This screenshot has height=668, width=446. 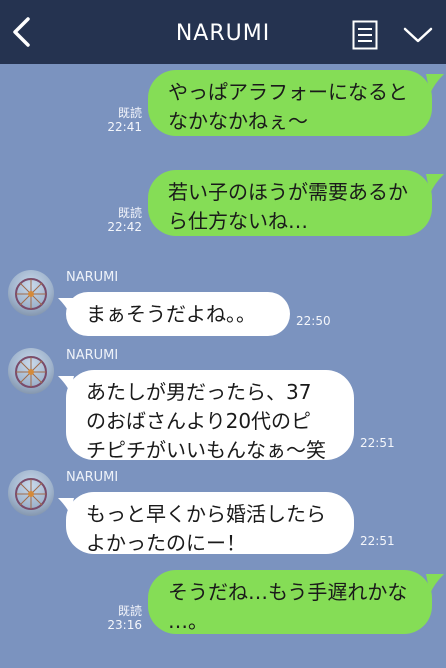 What do you see at coordinates (313, 321) in the screenshot?
I see `message-time: 22:50` at bounding box center [313, 321].